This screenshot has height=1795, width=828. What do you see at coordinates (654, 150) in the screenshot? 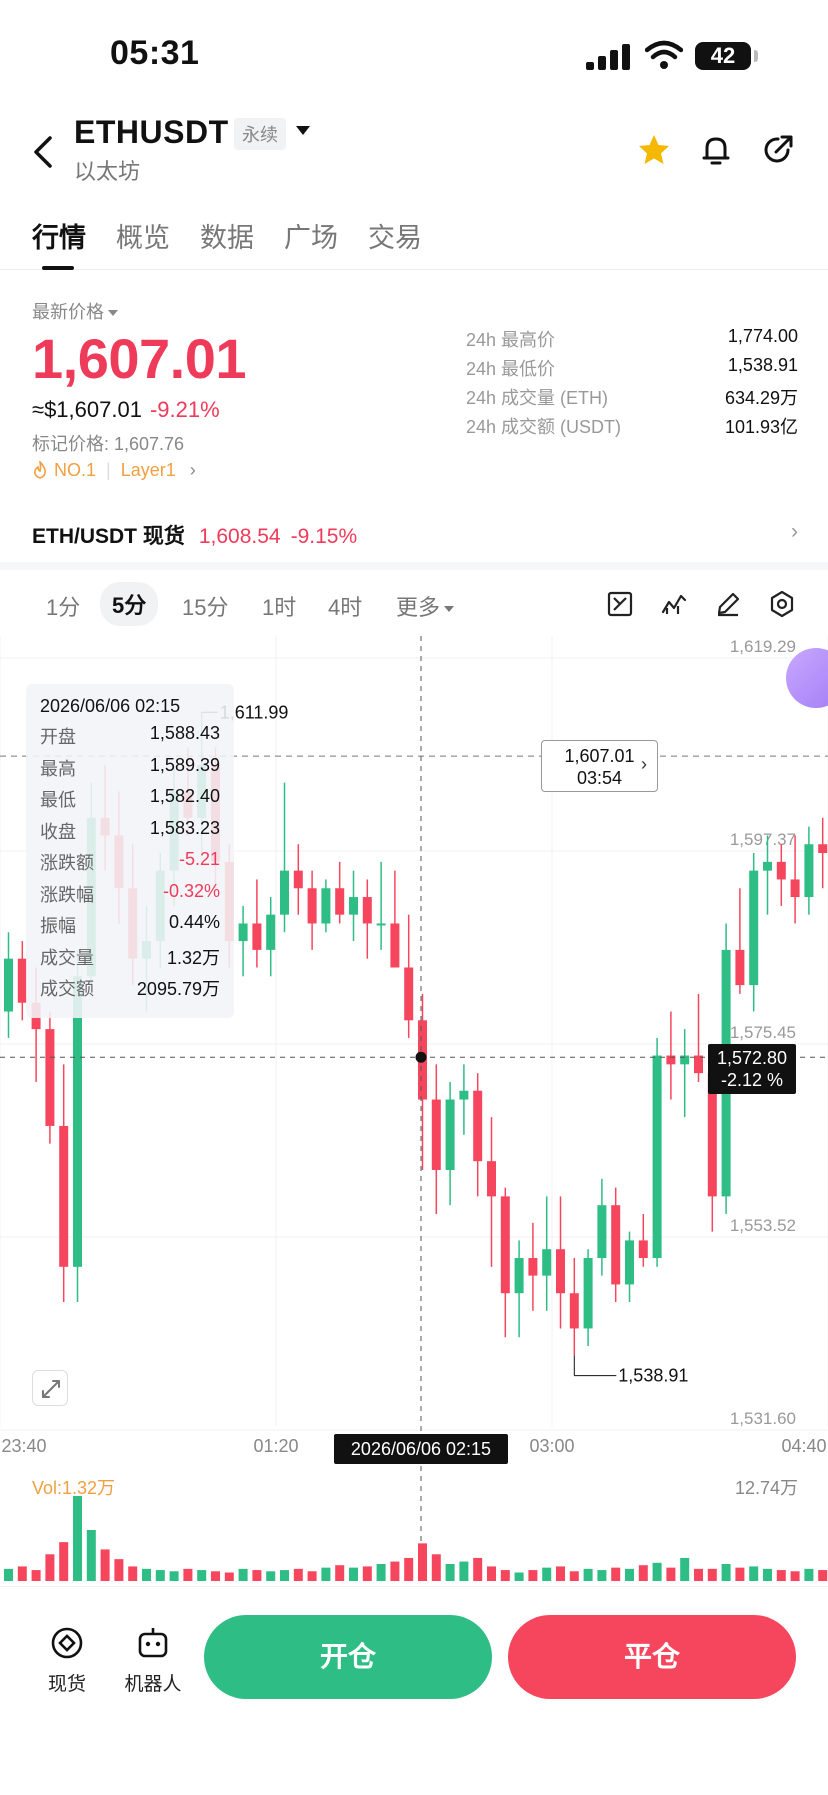
I see `favorite-star-icon` at bounding box center [654, 150].